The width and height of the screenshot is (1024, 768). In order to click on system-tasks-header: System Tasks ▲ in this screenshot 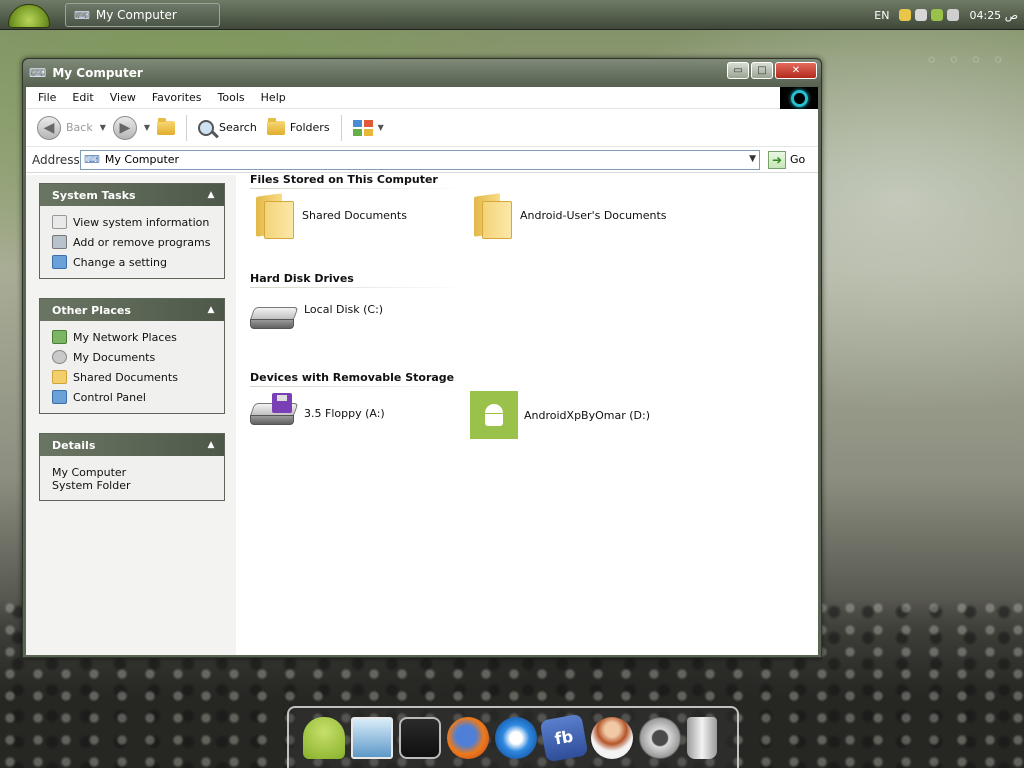, I will do `click(132, 195)`.